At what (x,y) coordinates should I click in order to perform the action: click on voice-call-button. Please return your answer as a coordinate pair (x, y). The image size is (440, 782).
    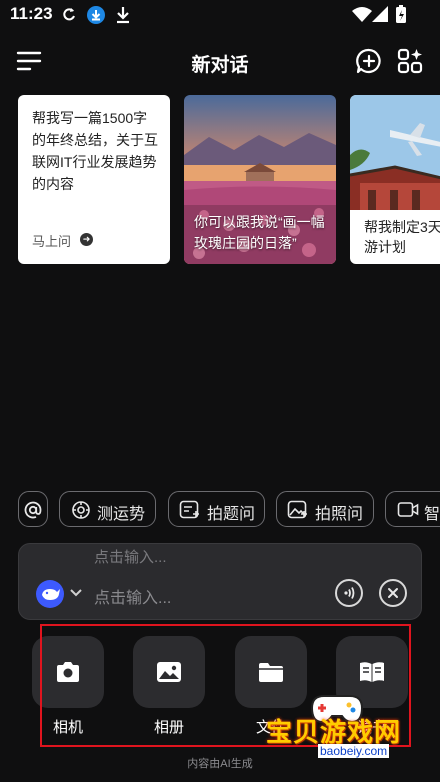
    Looking at the image, I should click on (349, 593).